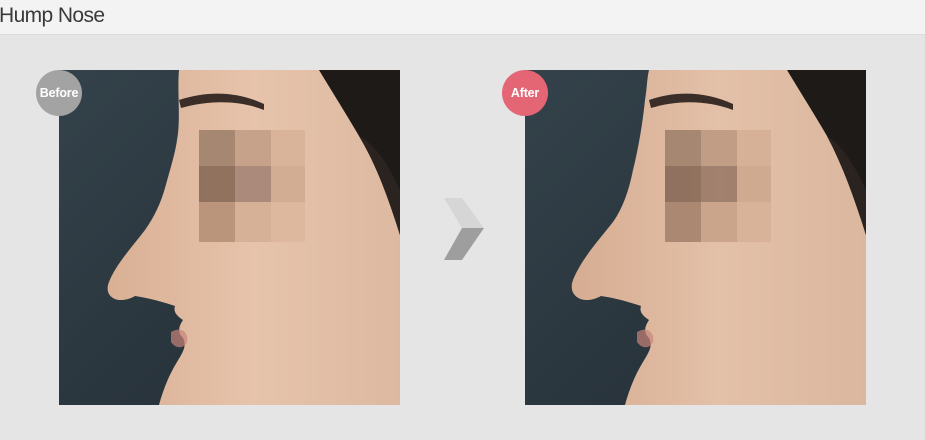 The width and height of the screenshot is (925, 440). I want to click on before-badge: Before, so click(59, 93).